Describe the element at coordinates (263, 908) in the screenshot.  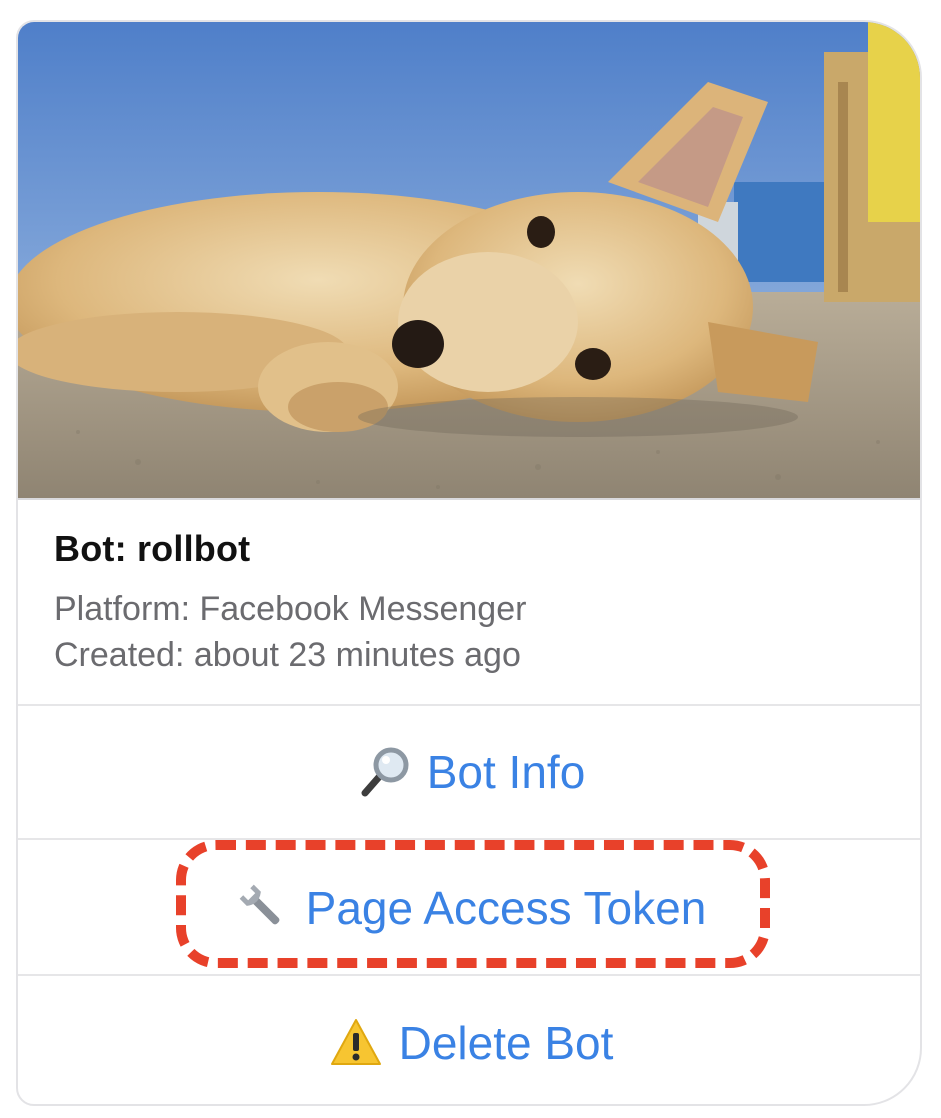
I see `wrench-icon` at that location.